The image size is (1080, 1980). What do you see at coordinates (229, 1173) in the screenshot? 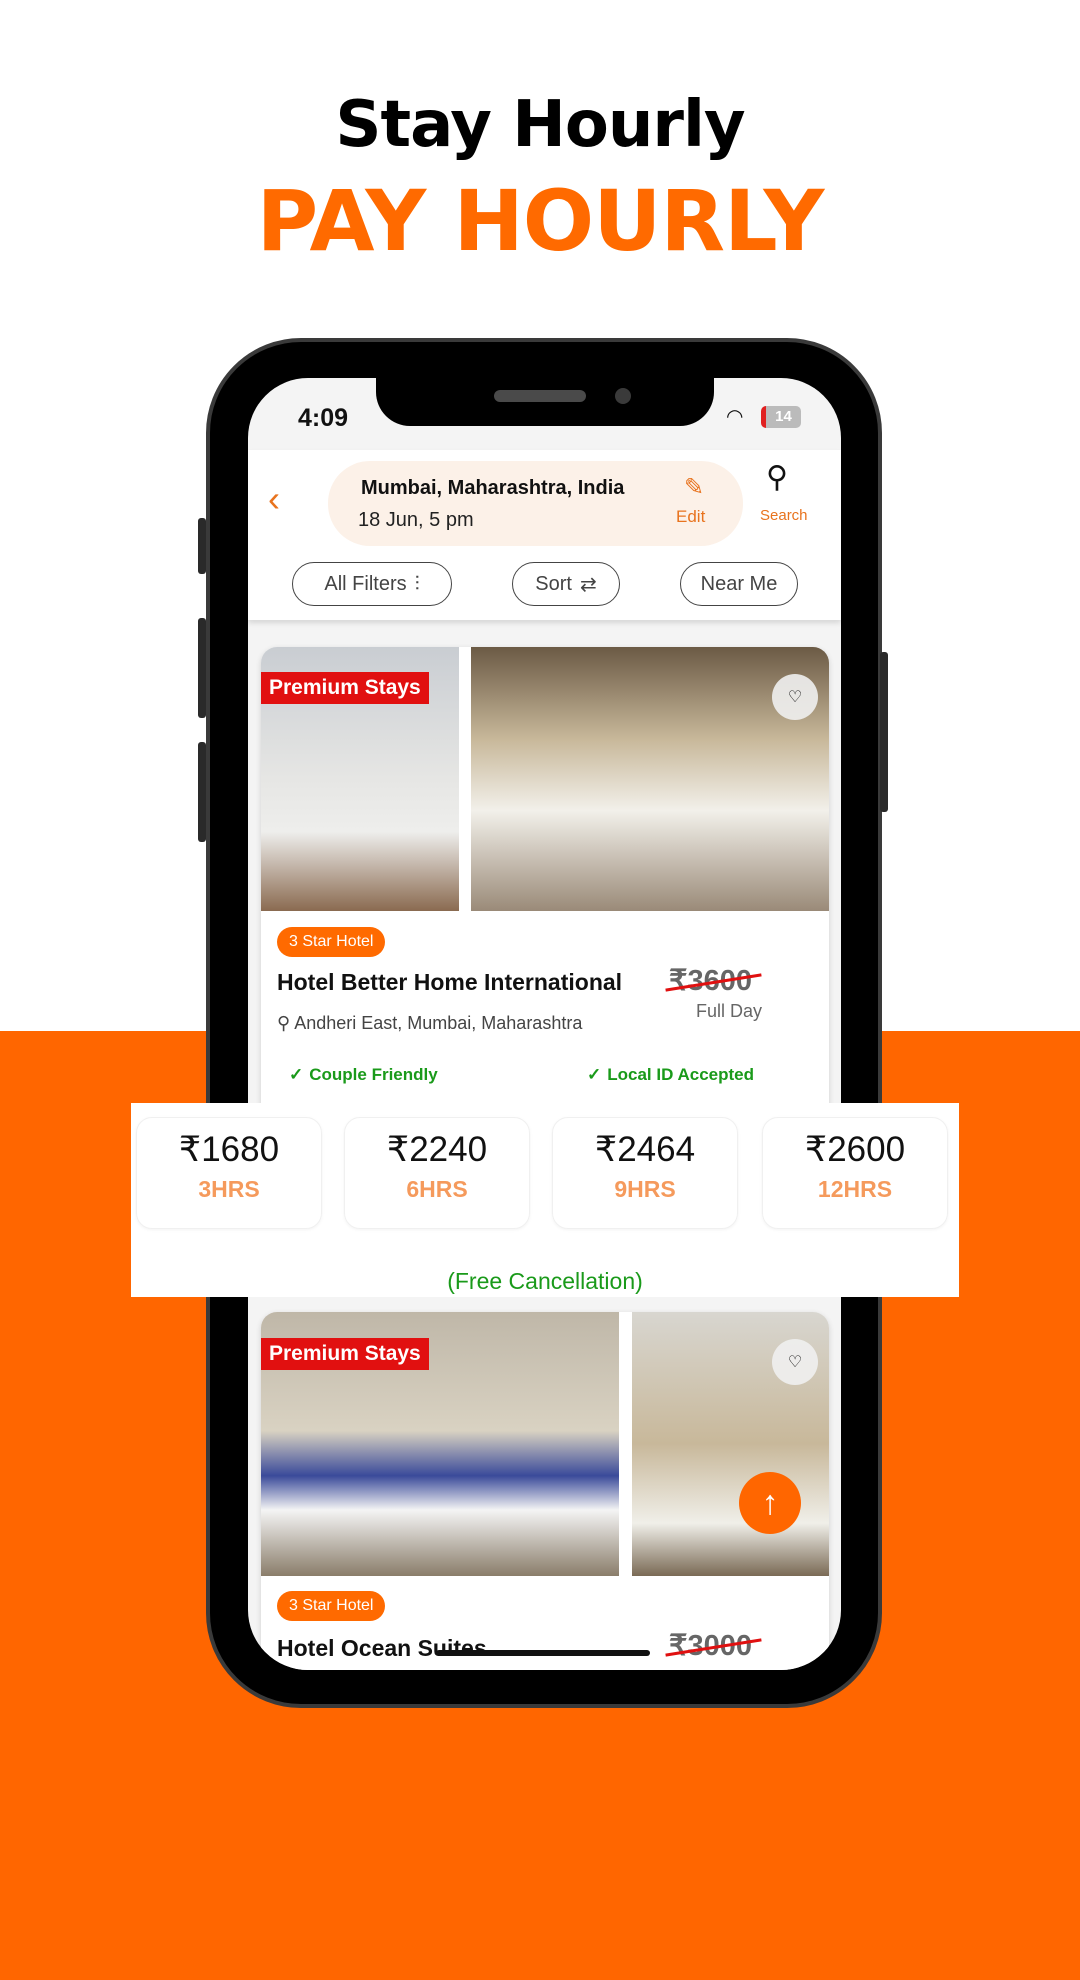
I see `price-option-3hrs: ₹1680 3HRS` at bounding box center [229, 1173].